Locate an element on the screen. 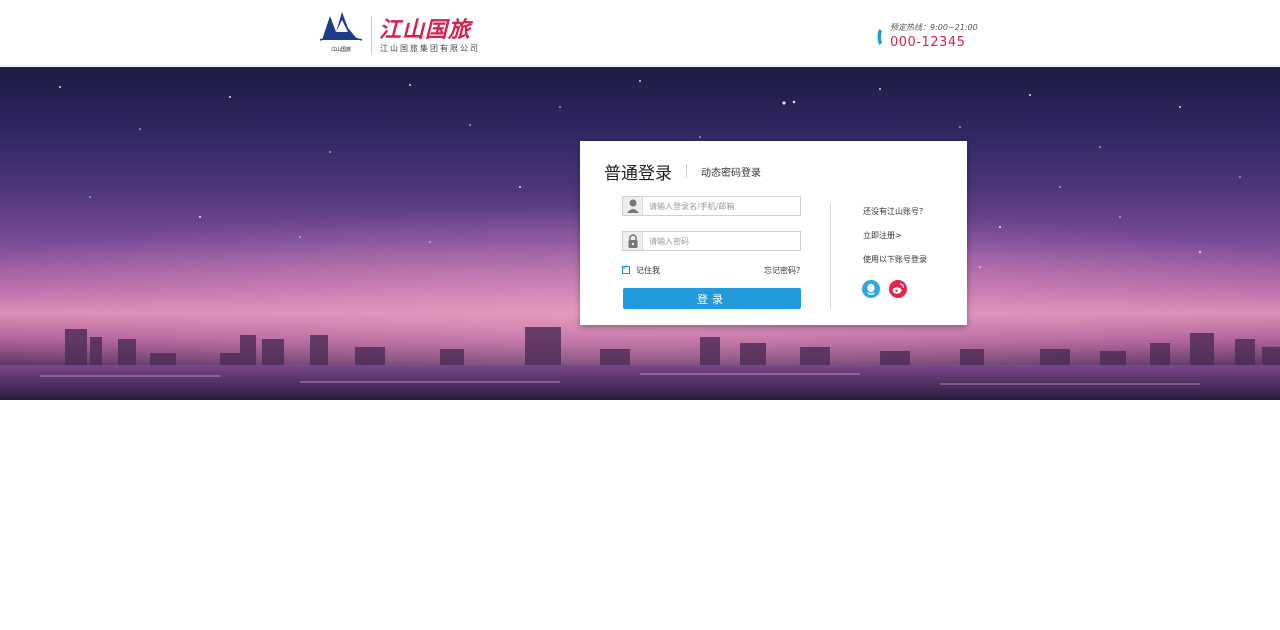 The height and width of the screenshot is (630, 1280). hotline-label: 预定热线：9:00~21:00 is located at coordinates (934, 27).